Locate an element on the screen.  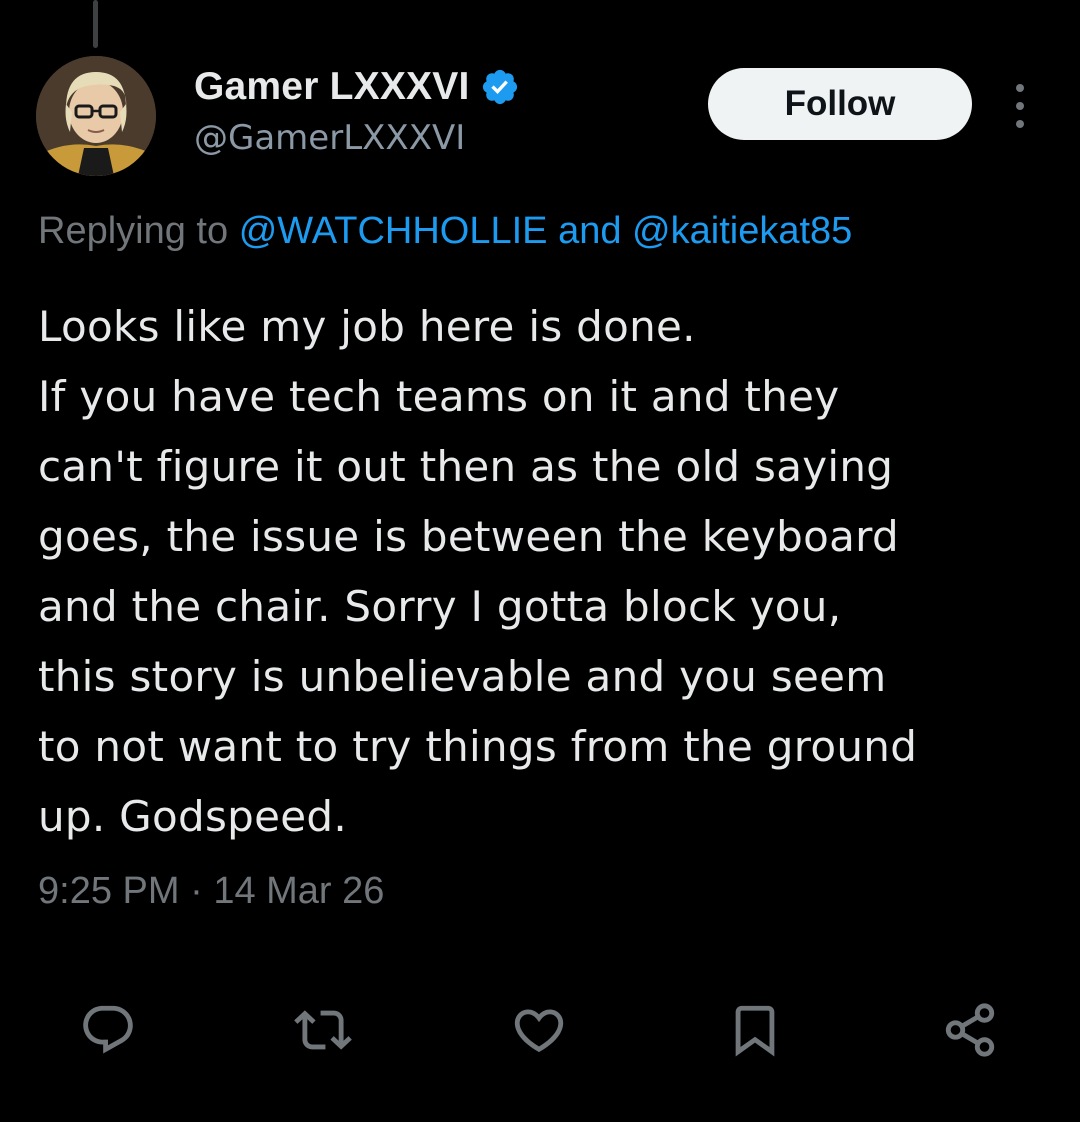
thread-connector-line is located at coordinates (95, 24).